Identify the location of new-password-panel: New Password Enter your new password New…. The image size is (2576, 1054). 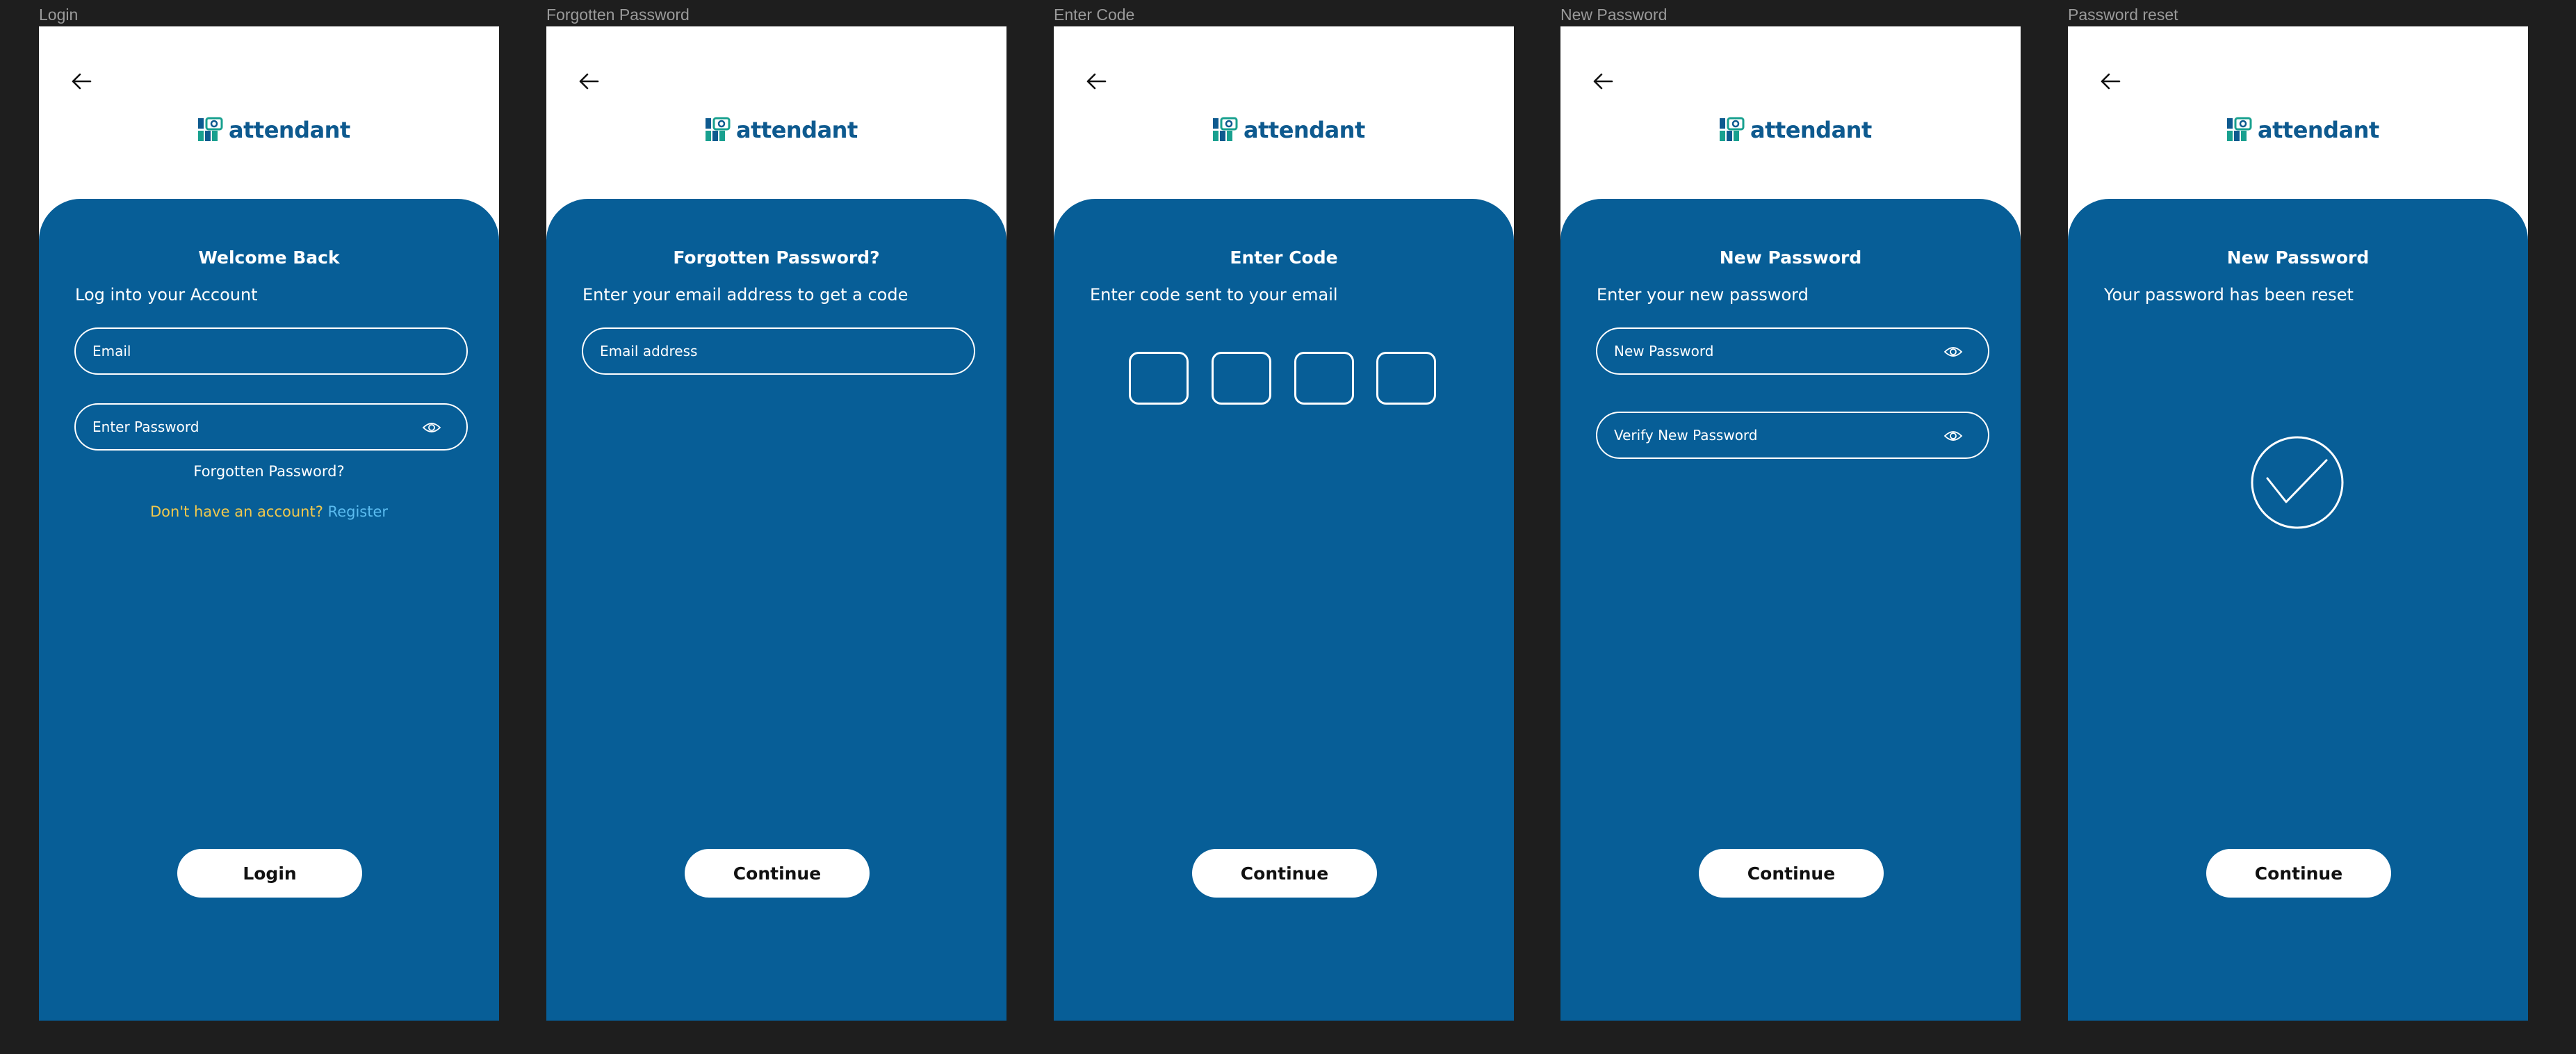
(1790, 610).